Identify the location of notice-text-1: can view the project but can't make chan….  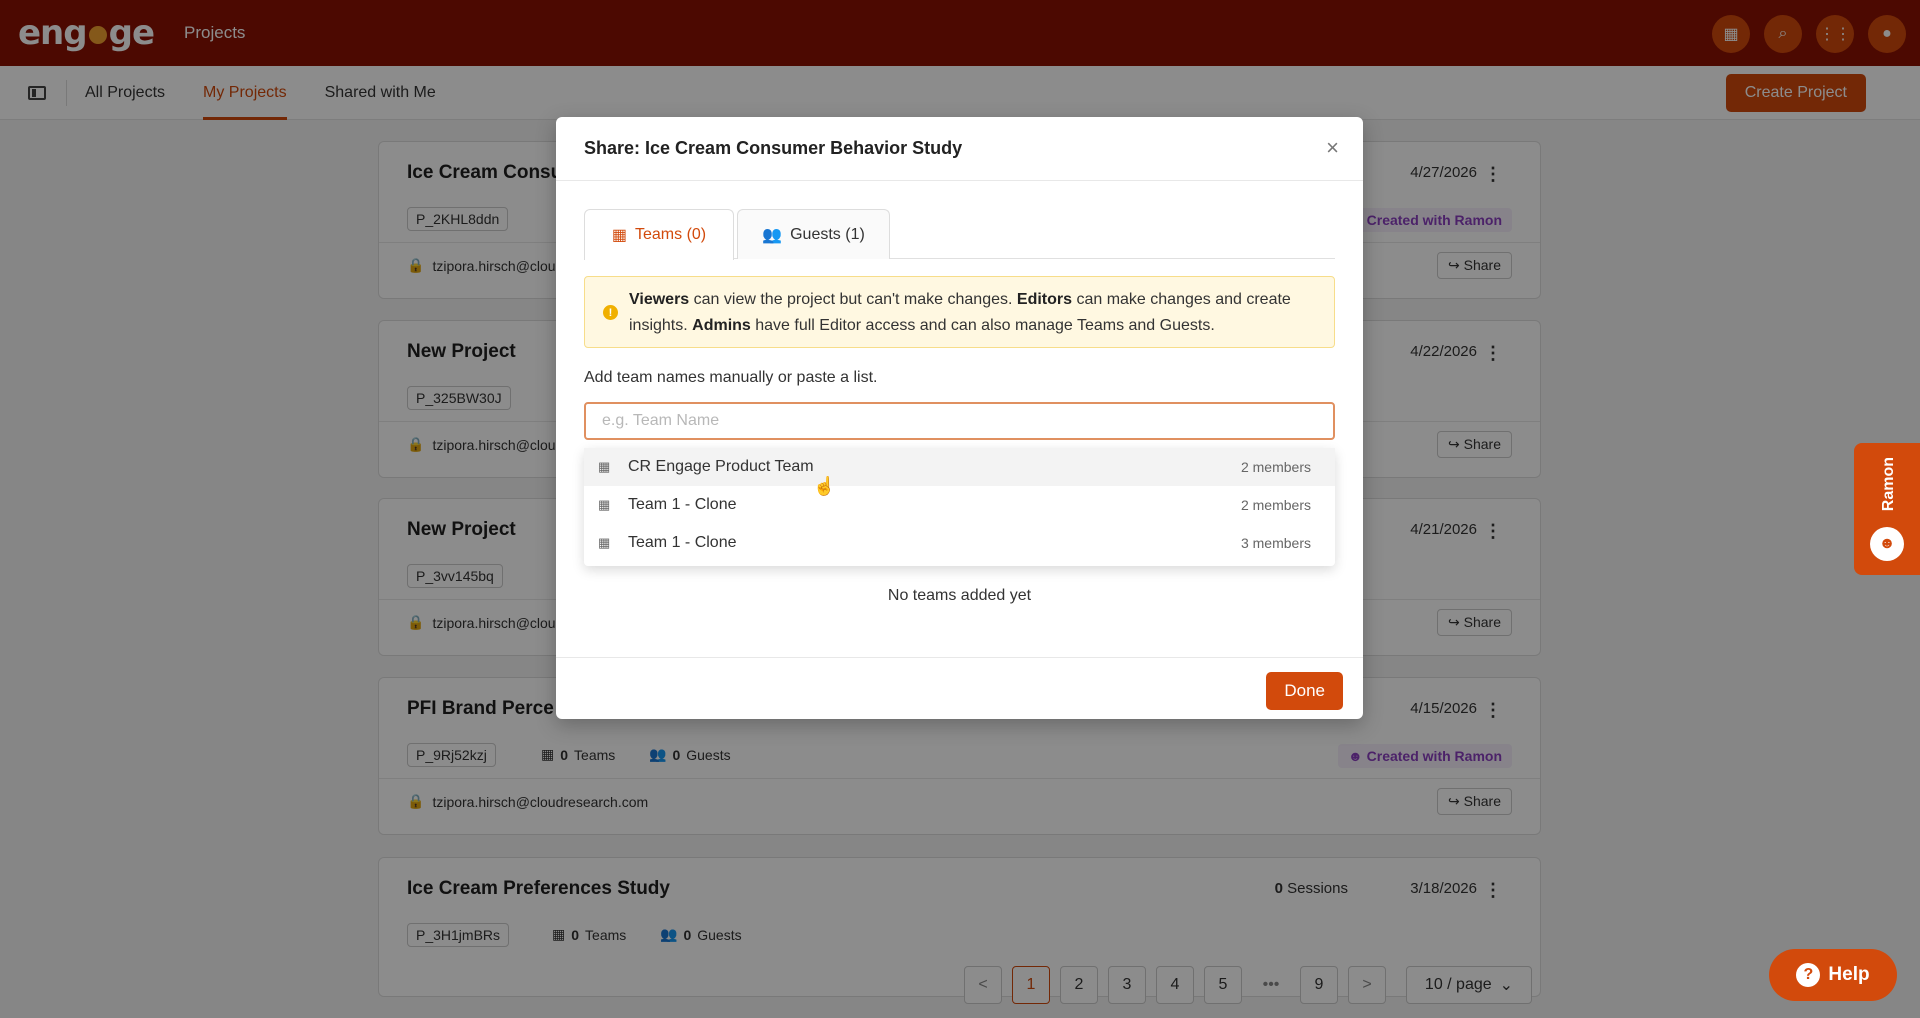
(853, 299).